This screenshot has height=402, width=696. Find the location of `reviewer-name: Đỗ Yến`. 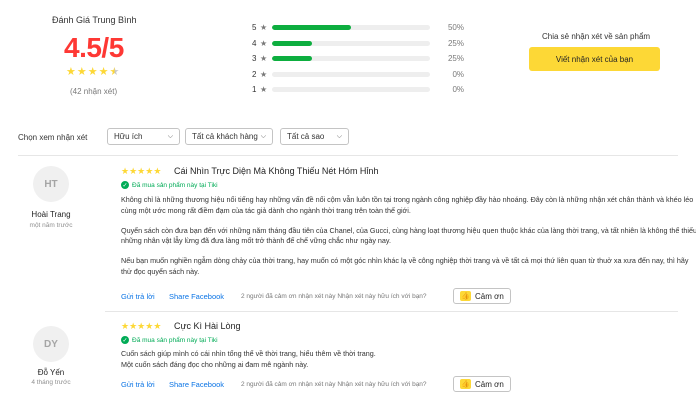

reviewer-name: Đỗ Yến is located at coordinates (51, 372).